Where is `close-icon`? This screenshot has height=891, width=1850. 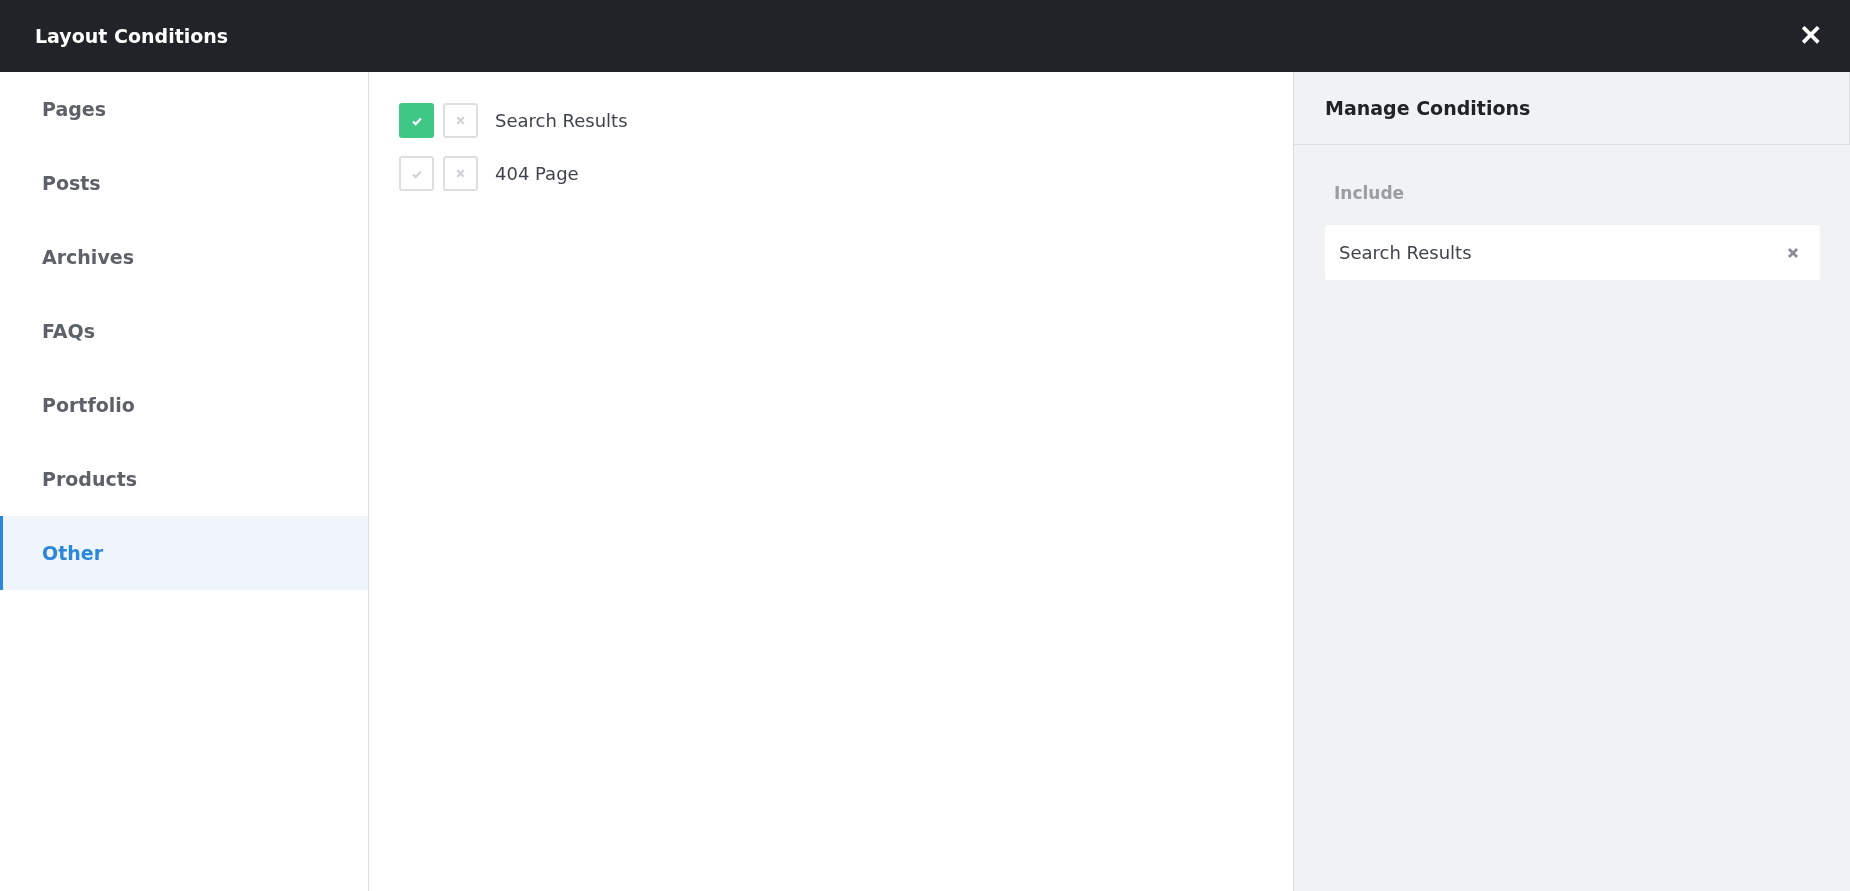 close-icon is located at coordinates (1793, 252).